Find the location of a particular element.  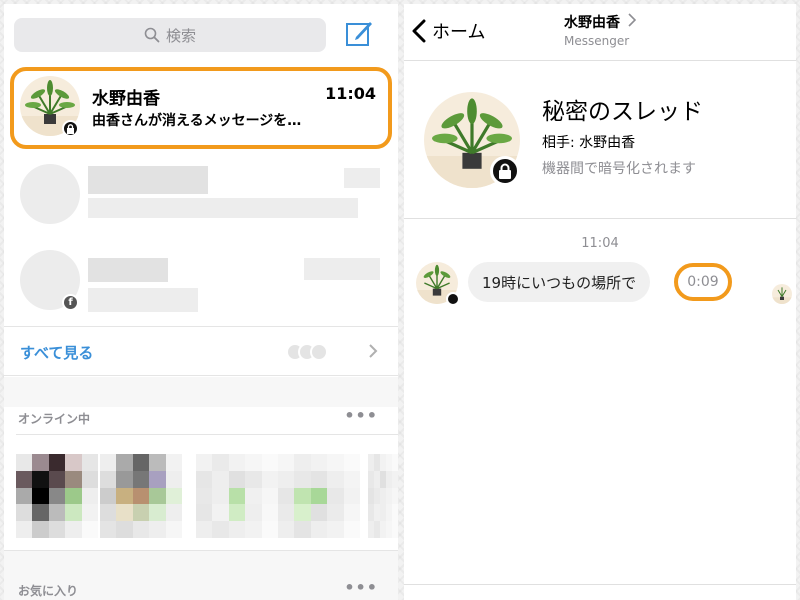

seen-indicator-avatar is located at coordinates (782, 294).